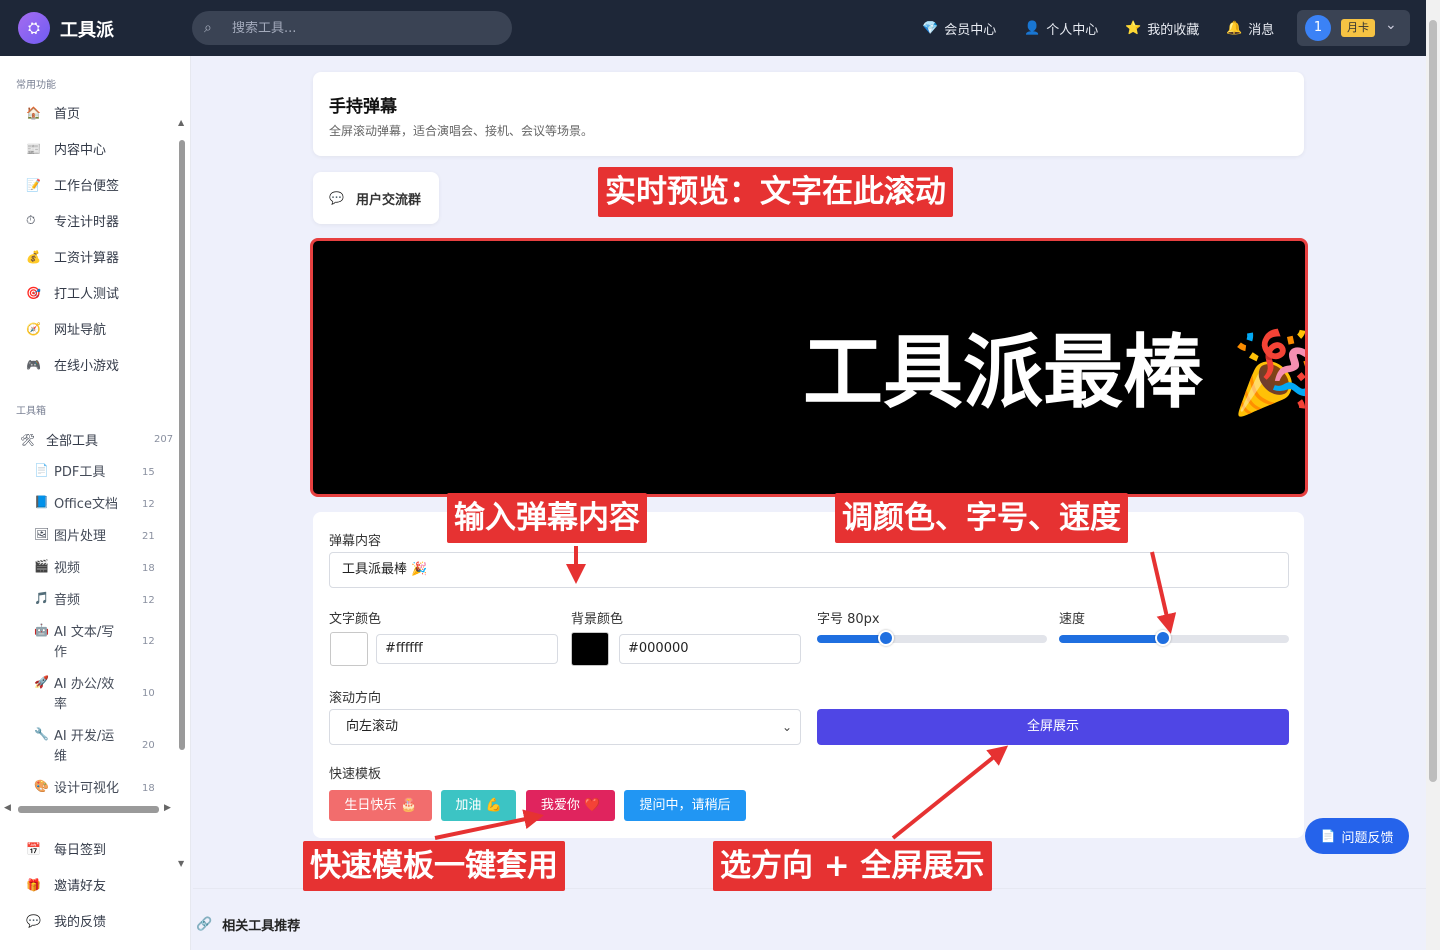  Describe the element at coordinates (1173, 30) in the screenshot. I see `nav-label: 我的收藏` at that location.